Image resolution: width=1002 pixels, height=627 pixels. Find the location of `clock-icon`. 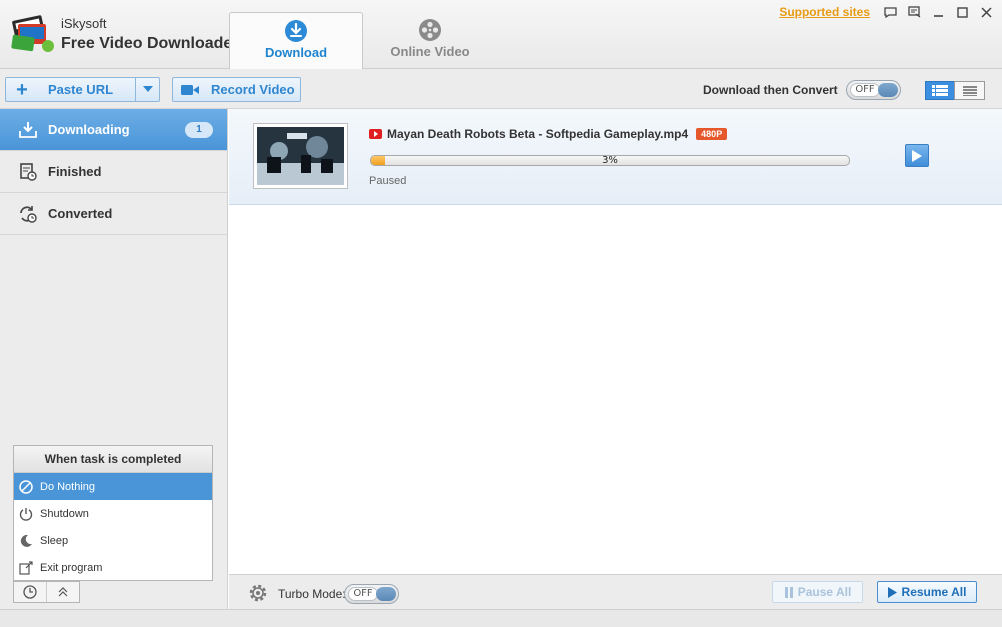

clock-icon is located at coordinates (30, 592).